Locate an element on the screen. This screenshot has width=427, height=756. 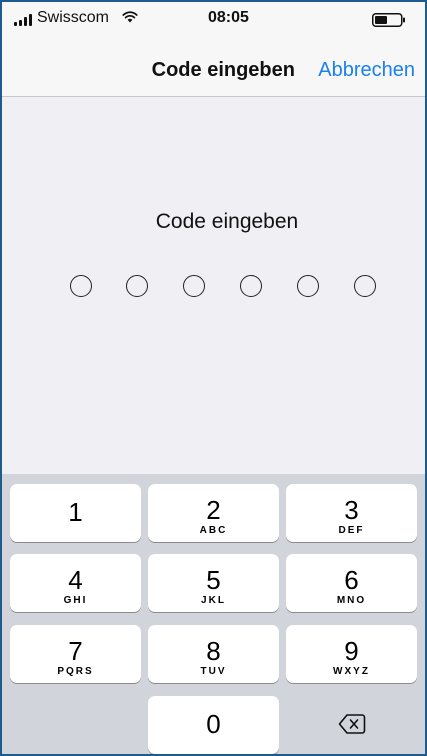
key-1: 1 is located at coordinates (75, 513).